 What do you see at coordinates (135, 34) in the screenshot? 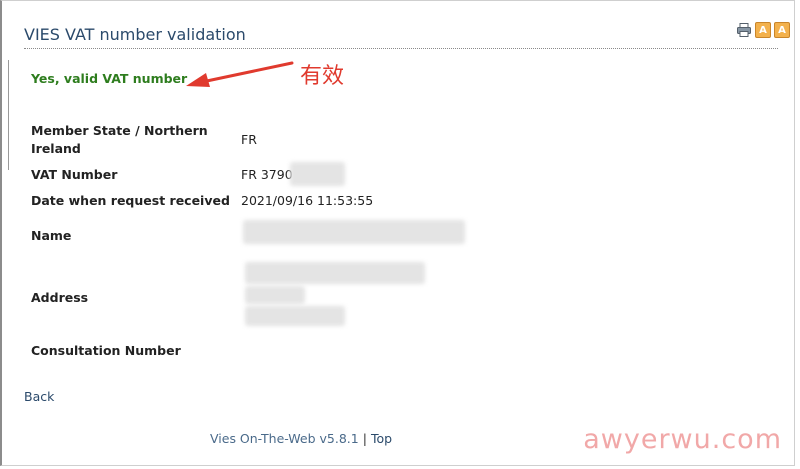
I see `page-title: VIES VAT number validation` at bounding box center [135, 34].